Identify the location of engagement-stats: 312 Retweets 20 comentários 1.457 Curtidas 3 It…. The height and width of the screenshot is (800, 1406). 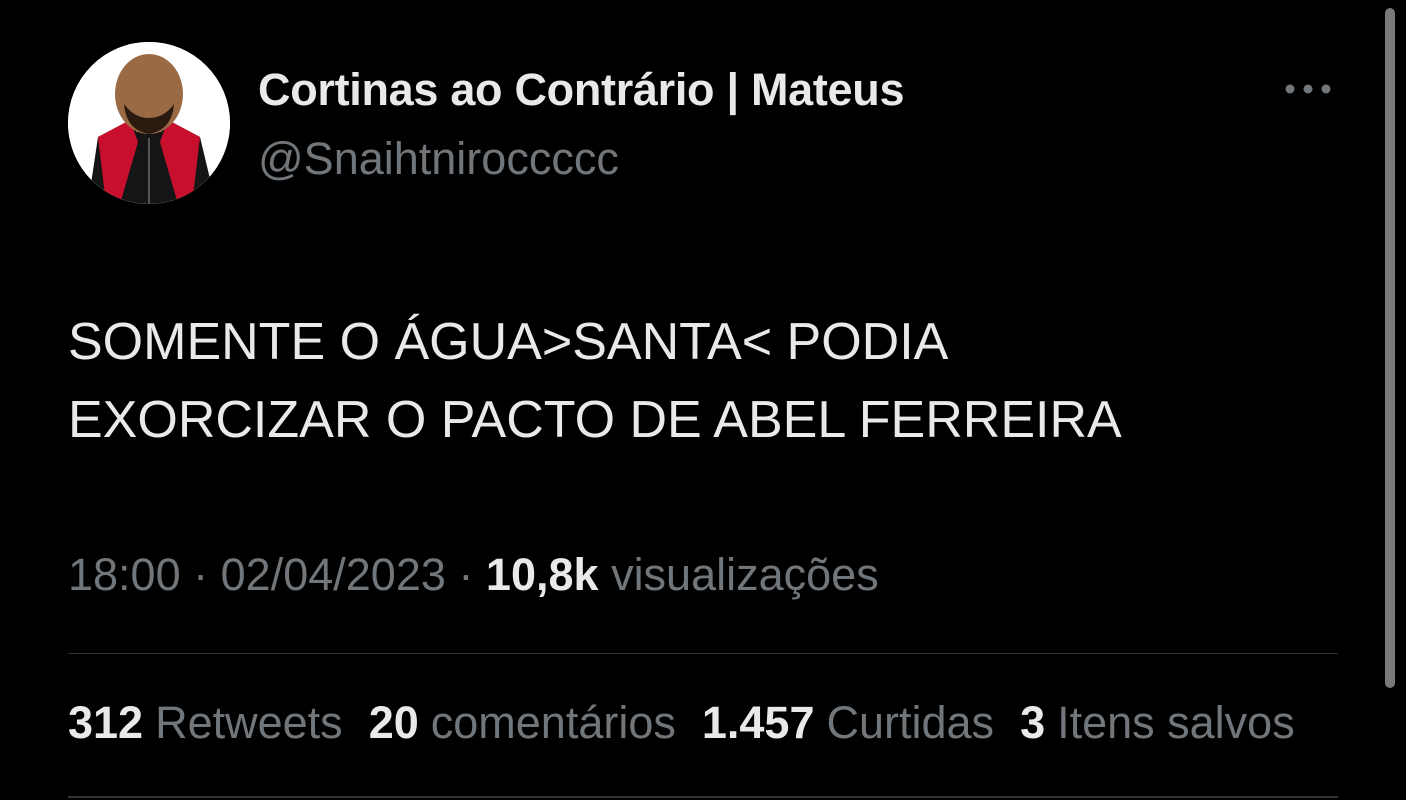
(694, 723).